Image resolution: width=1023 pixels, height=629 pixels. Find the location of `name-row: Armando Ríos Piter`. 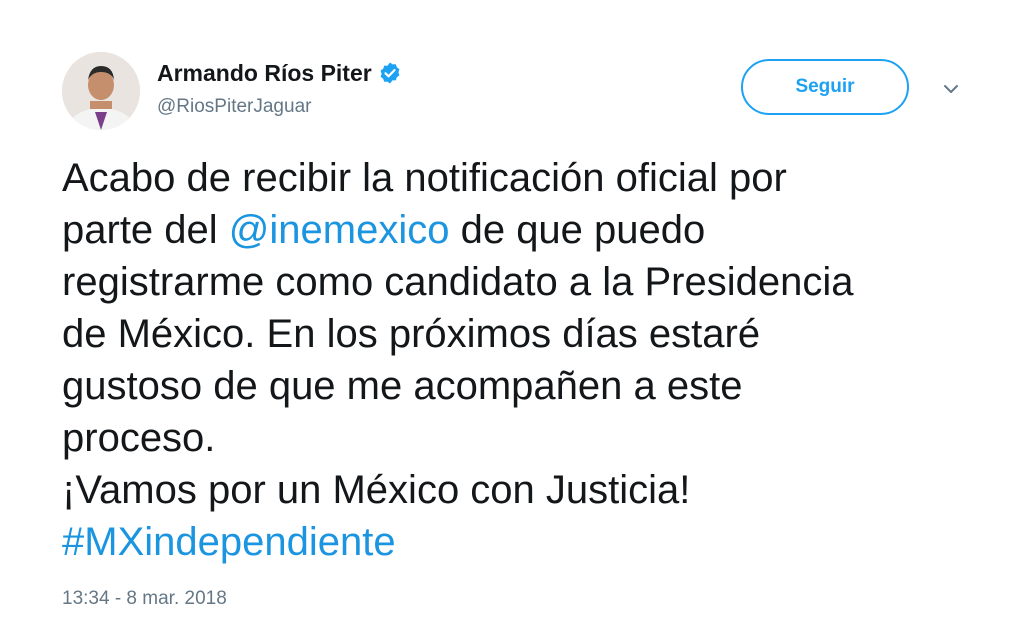

name-row: Armando Ríos Piter is located at coordinates (279, 73).